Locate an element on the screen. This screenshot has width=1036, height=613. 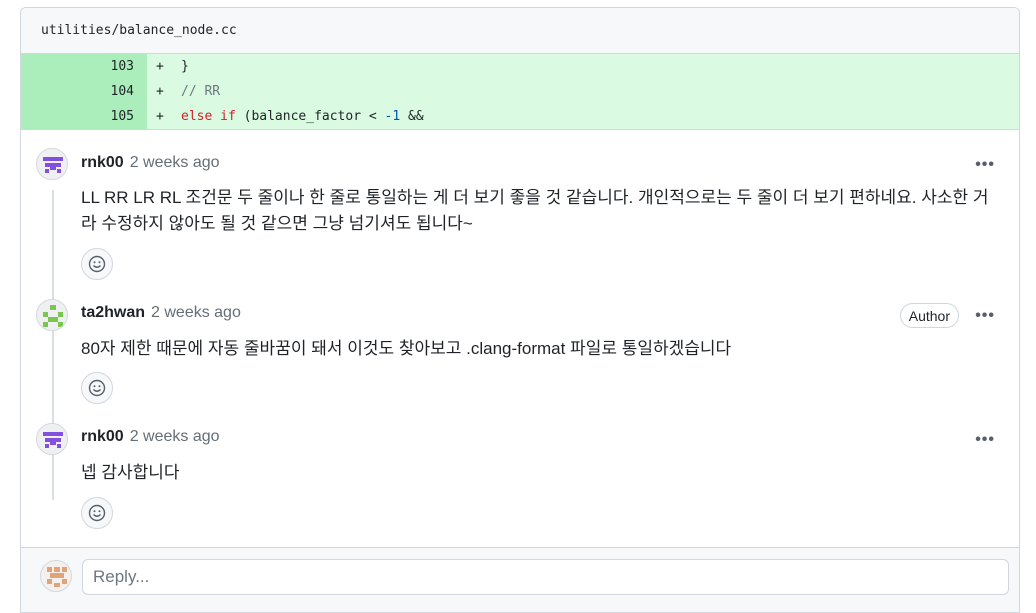
file-path-header: utilities/balance_node.cc is located at coordinates (520, 31).